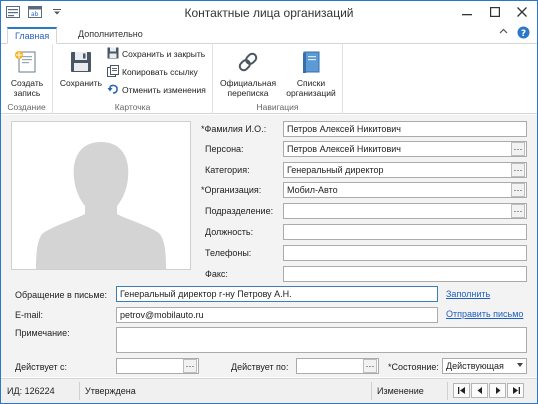 The image size is (538, 404). Describe the element at coordinates (113, 72) in the screenshot. I see `copy-link-icon` at that location.